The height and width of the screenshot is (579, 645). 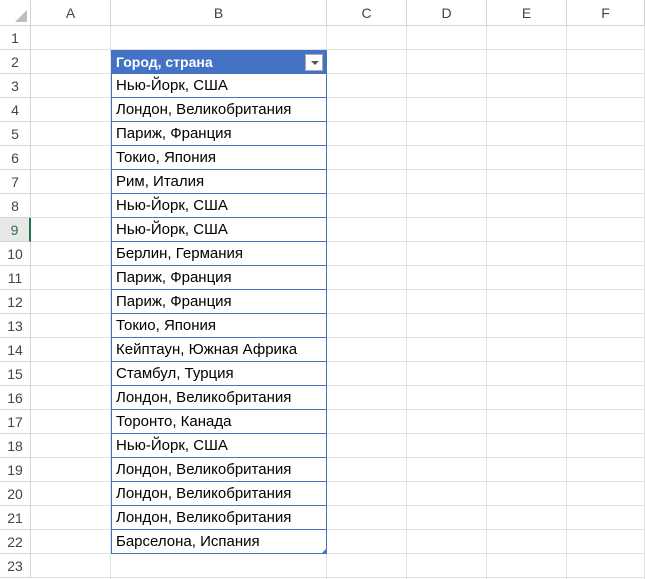 I want to click on row-header-14: 14, so click(x=15, y=350).